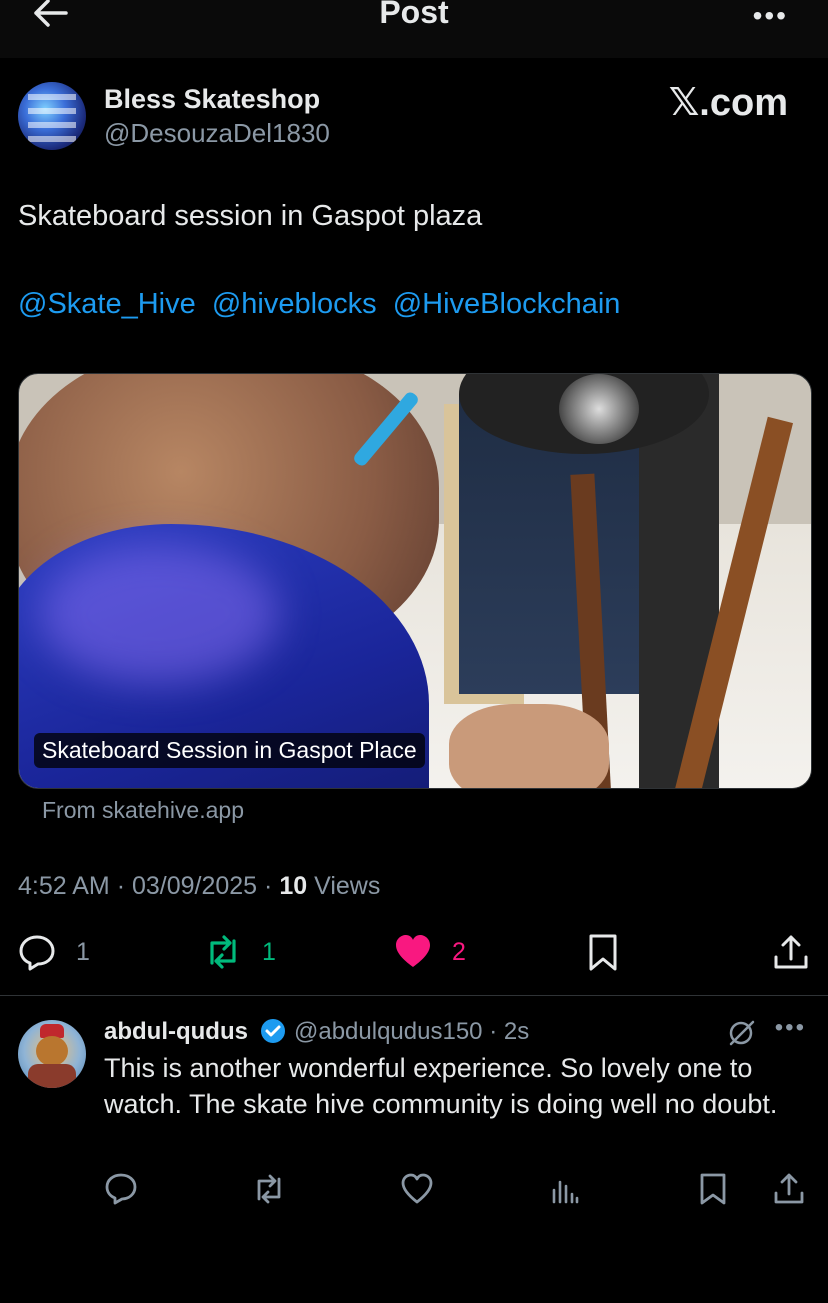 Image resolution: width=828 pixels, height=1303 pixels. Describe the element at coordinates (293, 886) in the screenshot. I see `views-count: 10` at that location.